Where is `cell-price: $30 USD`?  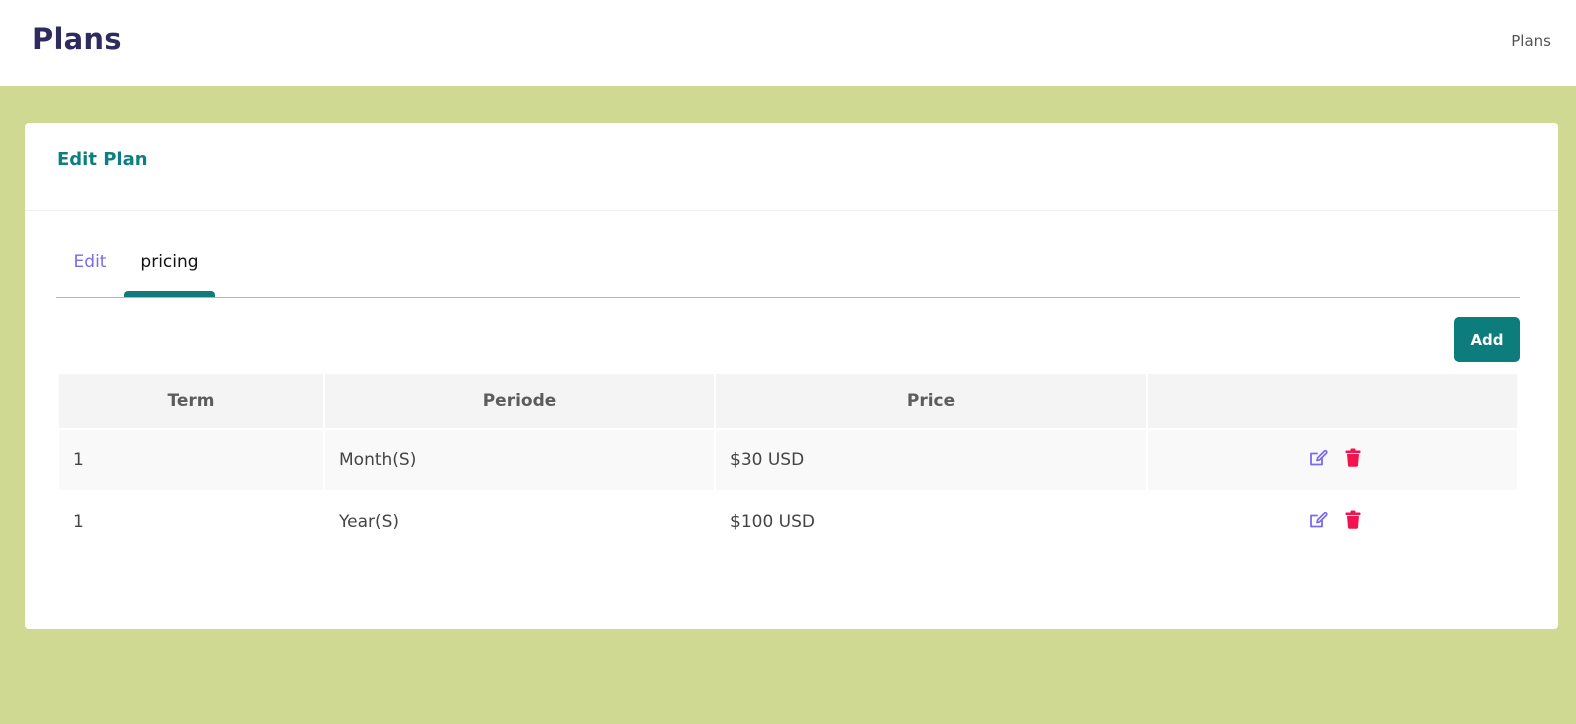 cell-price: $30 USD is located at coordinates (931, 460).